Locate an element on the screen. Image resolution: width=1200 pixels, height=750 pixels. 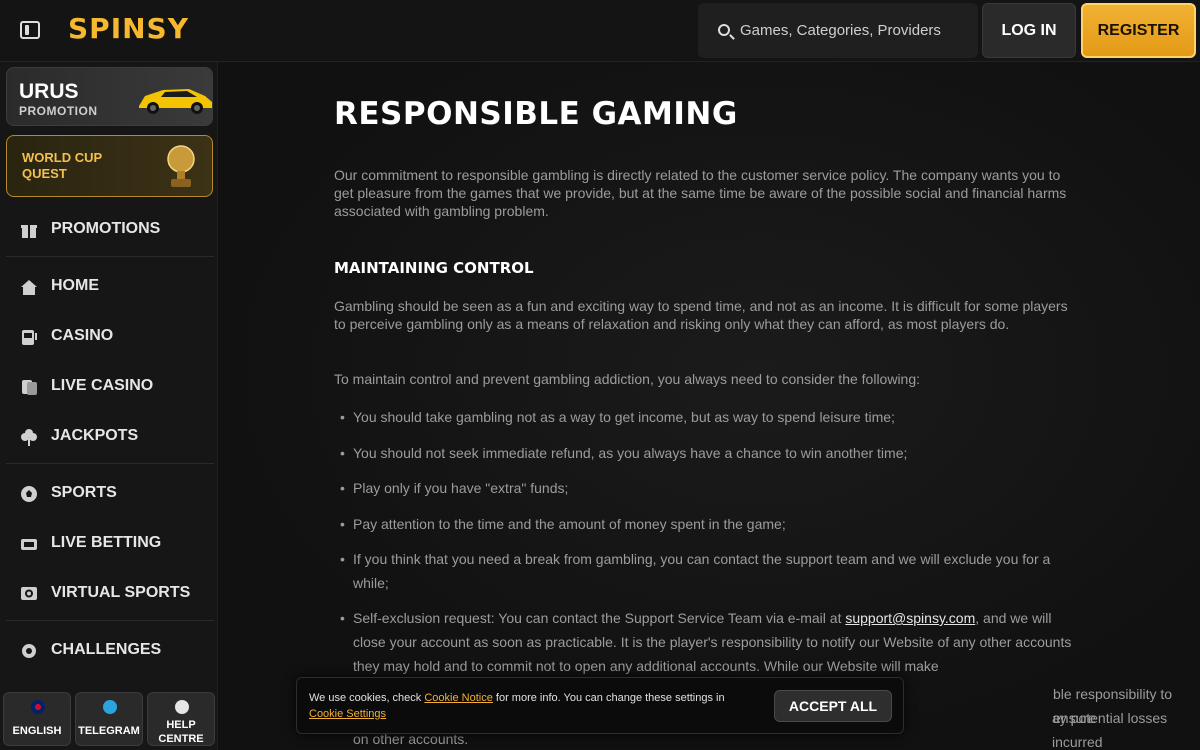
register-button: REGISTER is located at coordinates (1138, 30).